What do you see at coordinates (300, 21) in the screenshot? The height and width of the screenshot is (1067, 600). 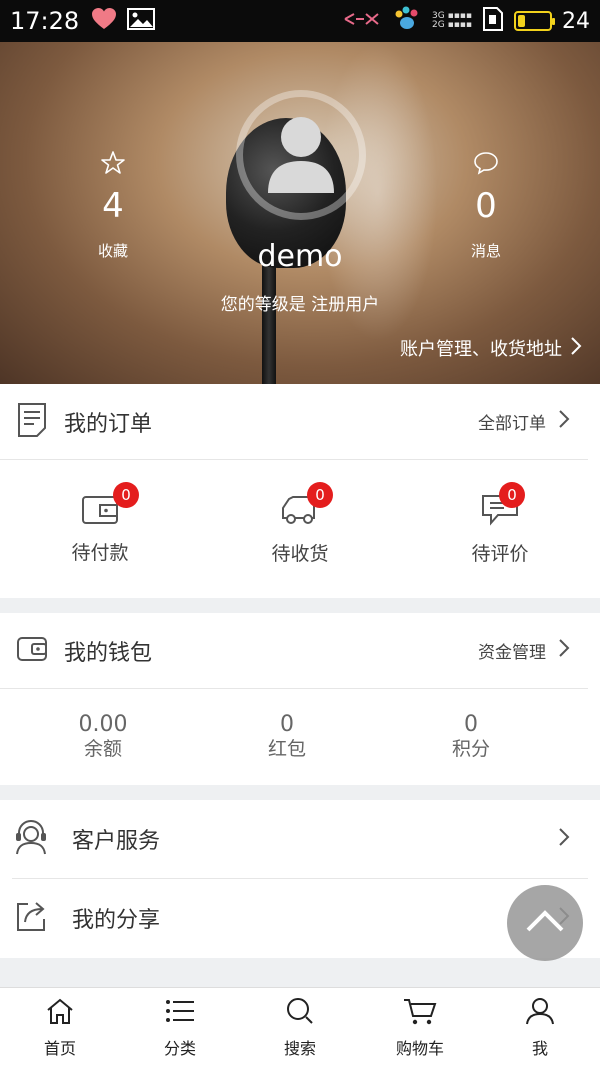 I see `status-bar: 17:28 3G ▪▪▪▪ 2G ▪▪▪▪ 24` at bounding box center [300, 21].